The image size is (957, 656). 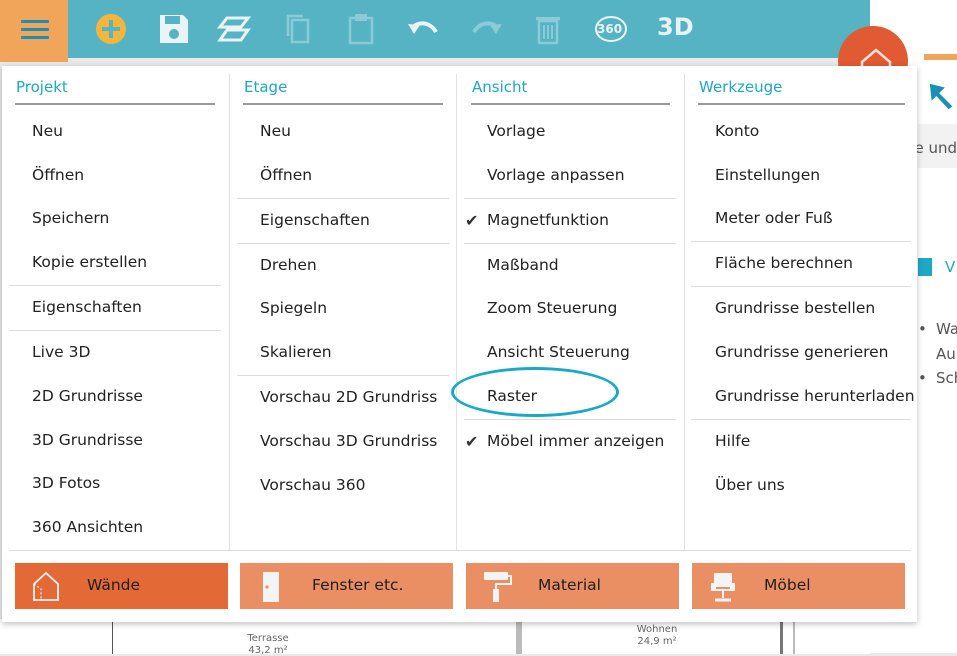 What do you see at coordinates (348, 441) in the screenshot?
I see `menu-item-etage-vorschau-3d: Vorschau 3D Grundriss` at bounding box center [348, 441].